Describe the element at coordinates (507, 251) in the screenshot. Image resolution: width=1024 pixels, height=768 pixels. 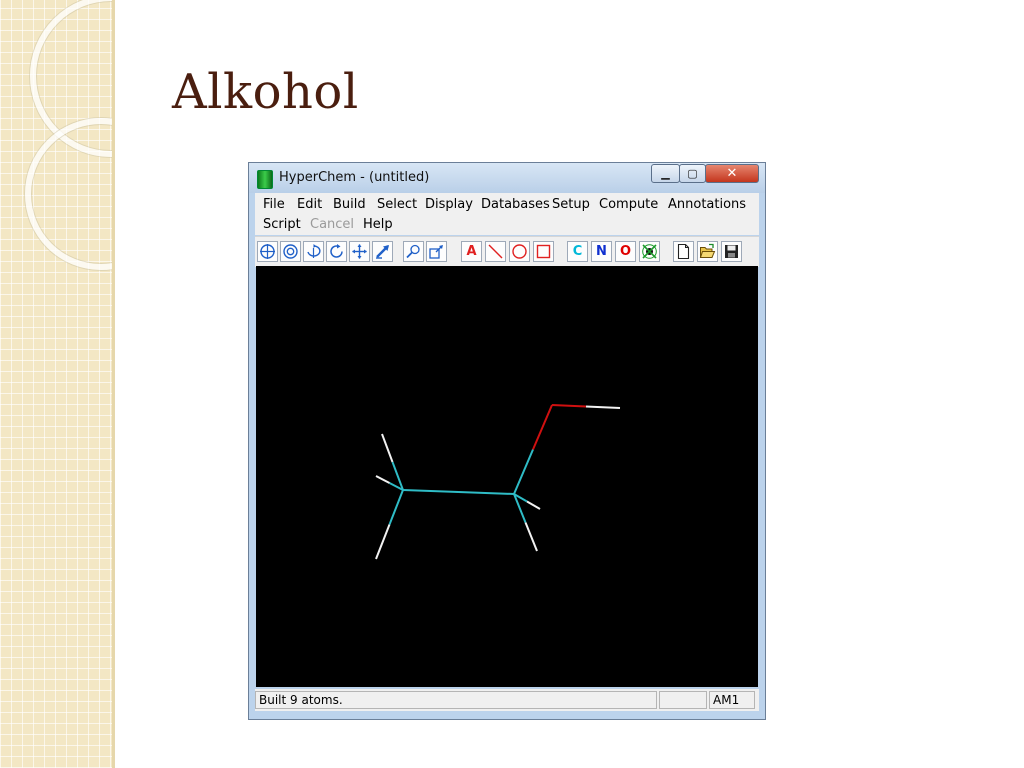
I see `toolbar: A C N O` at that location.